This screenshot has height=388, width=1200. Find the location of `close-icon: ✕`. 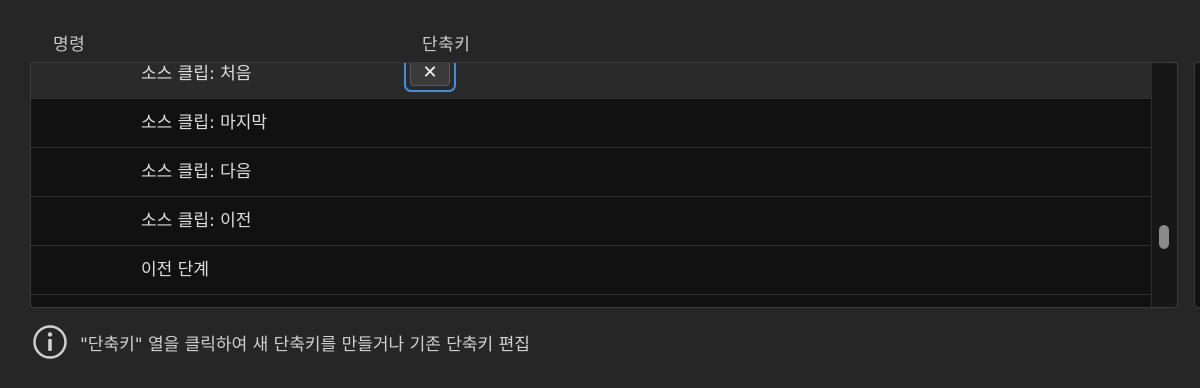

close-icon: ✕ is located at coordinates (430, 72).